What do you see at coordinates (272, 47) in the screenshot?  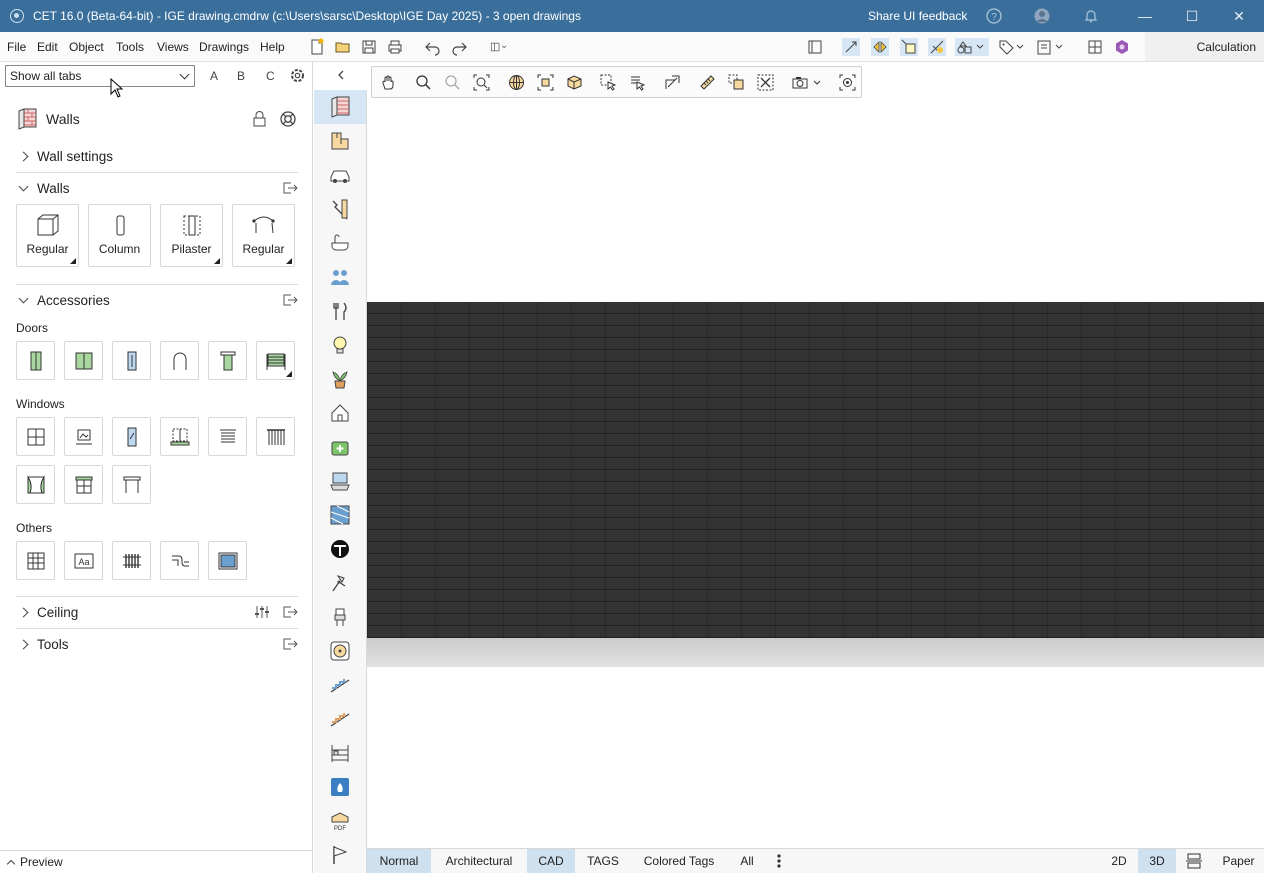 I see `menu-help: Help` at bounding box center [272, 47].